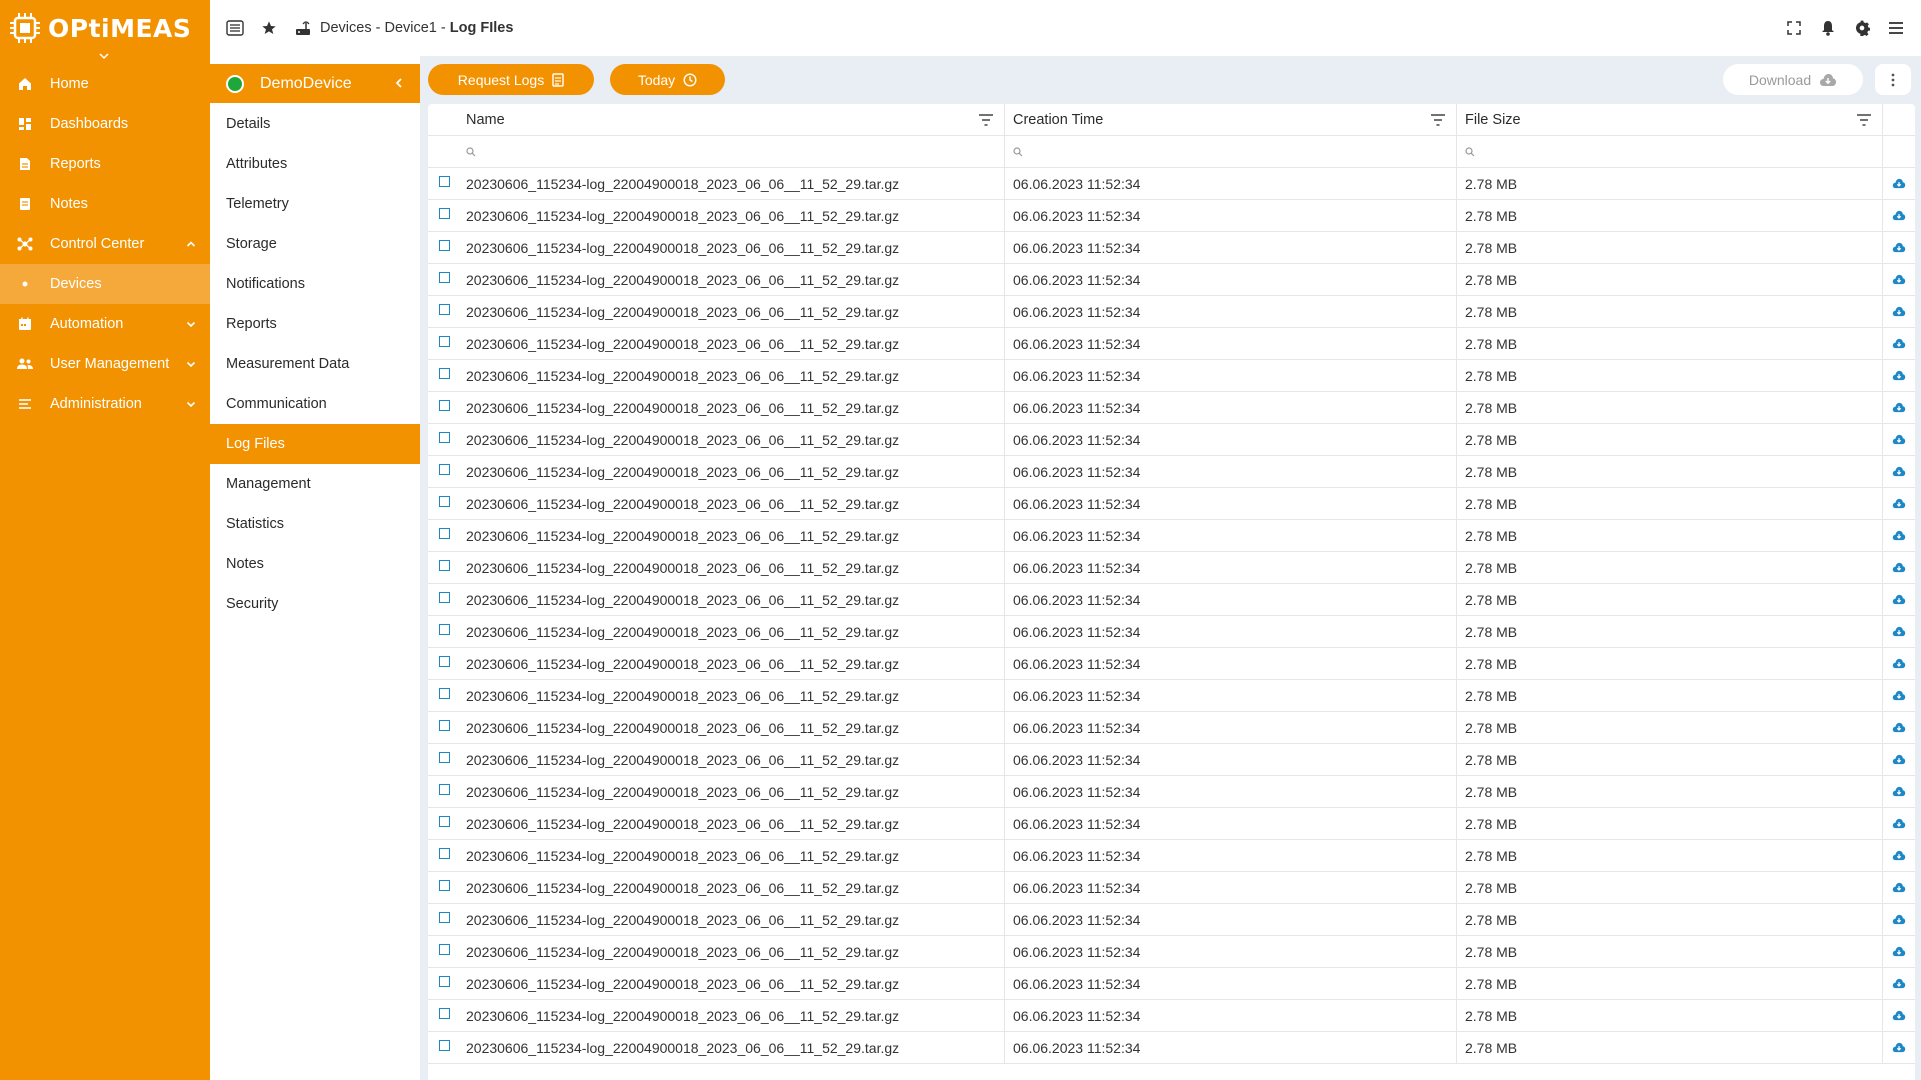 This screenshot has width=1921, height=1080. What do you see at coordinates (315, 604) in the screenshot?
I see `device-tab-security: Security` at bounding box center [315, 604].